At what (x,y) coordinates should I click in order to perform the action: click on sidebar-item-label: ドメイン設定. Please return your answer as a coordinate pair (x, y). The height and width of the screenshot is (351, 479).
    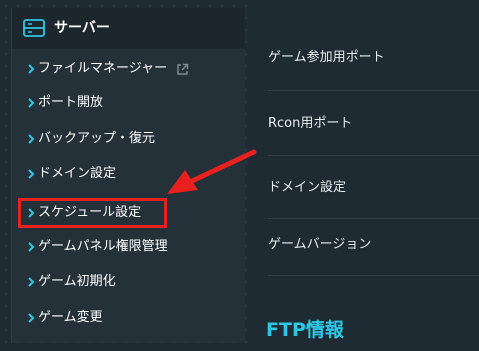
    Looking at the image, I should click on (77, 173).